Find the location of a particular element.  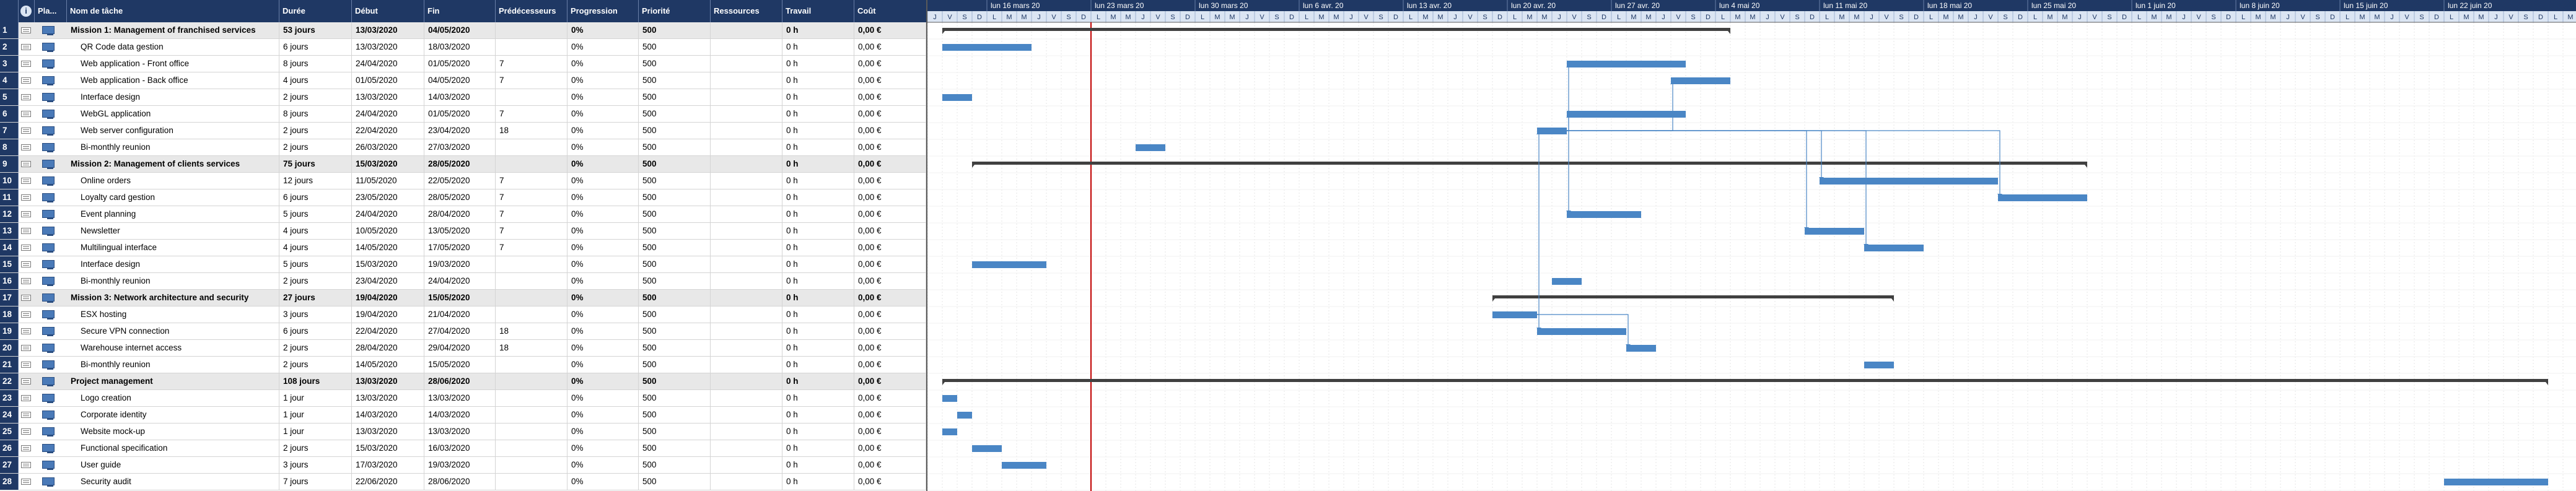

task-start: 22/04/2020 is located at coordinates (388, 131).